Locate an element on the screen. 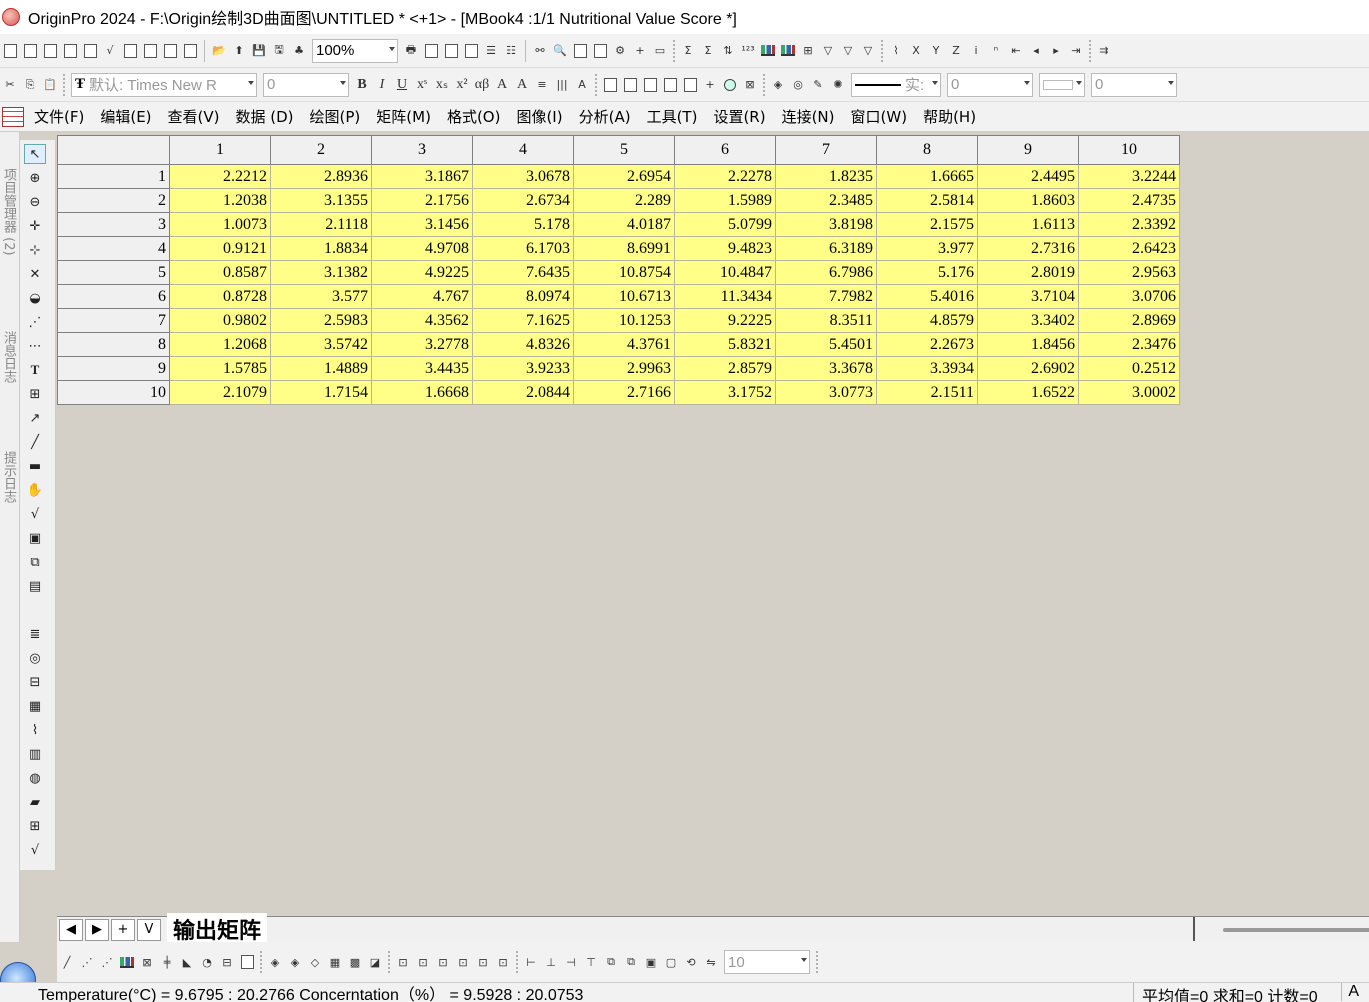 This screenshot has width=1369, height=1002. data-reader-icon: ⊹ is located at coordinates (35, 250).